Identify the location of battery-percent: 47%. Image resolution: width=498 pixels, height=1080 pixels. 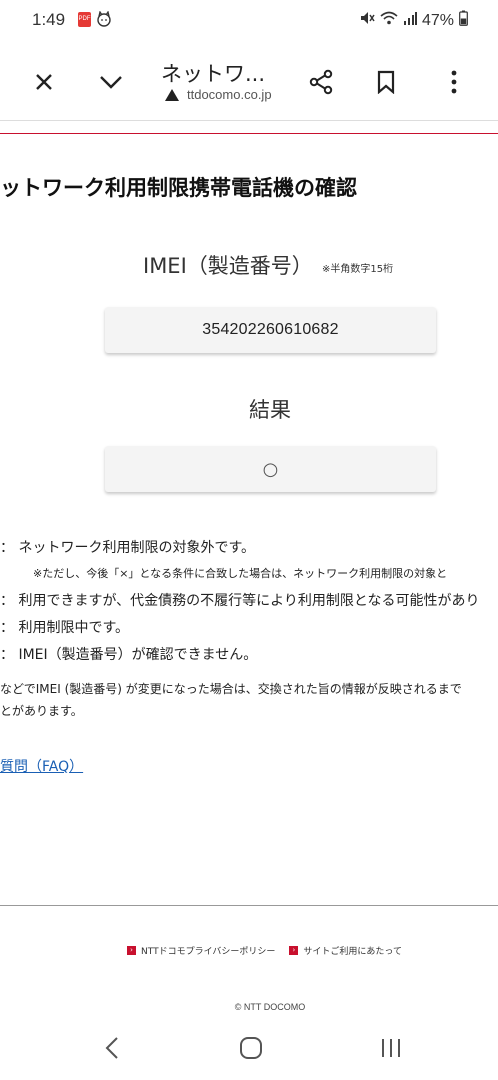
(437, 20).